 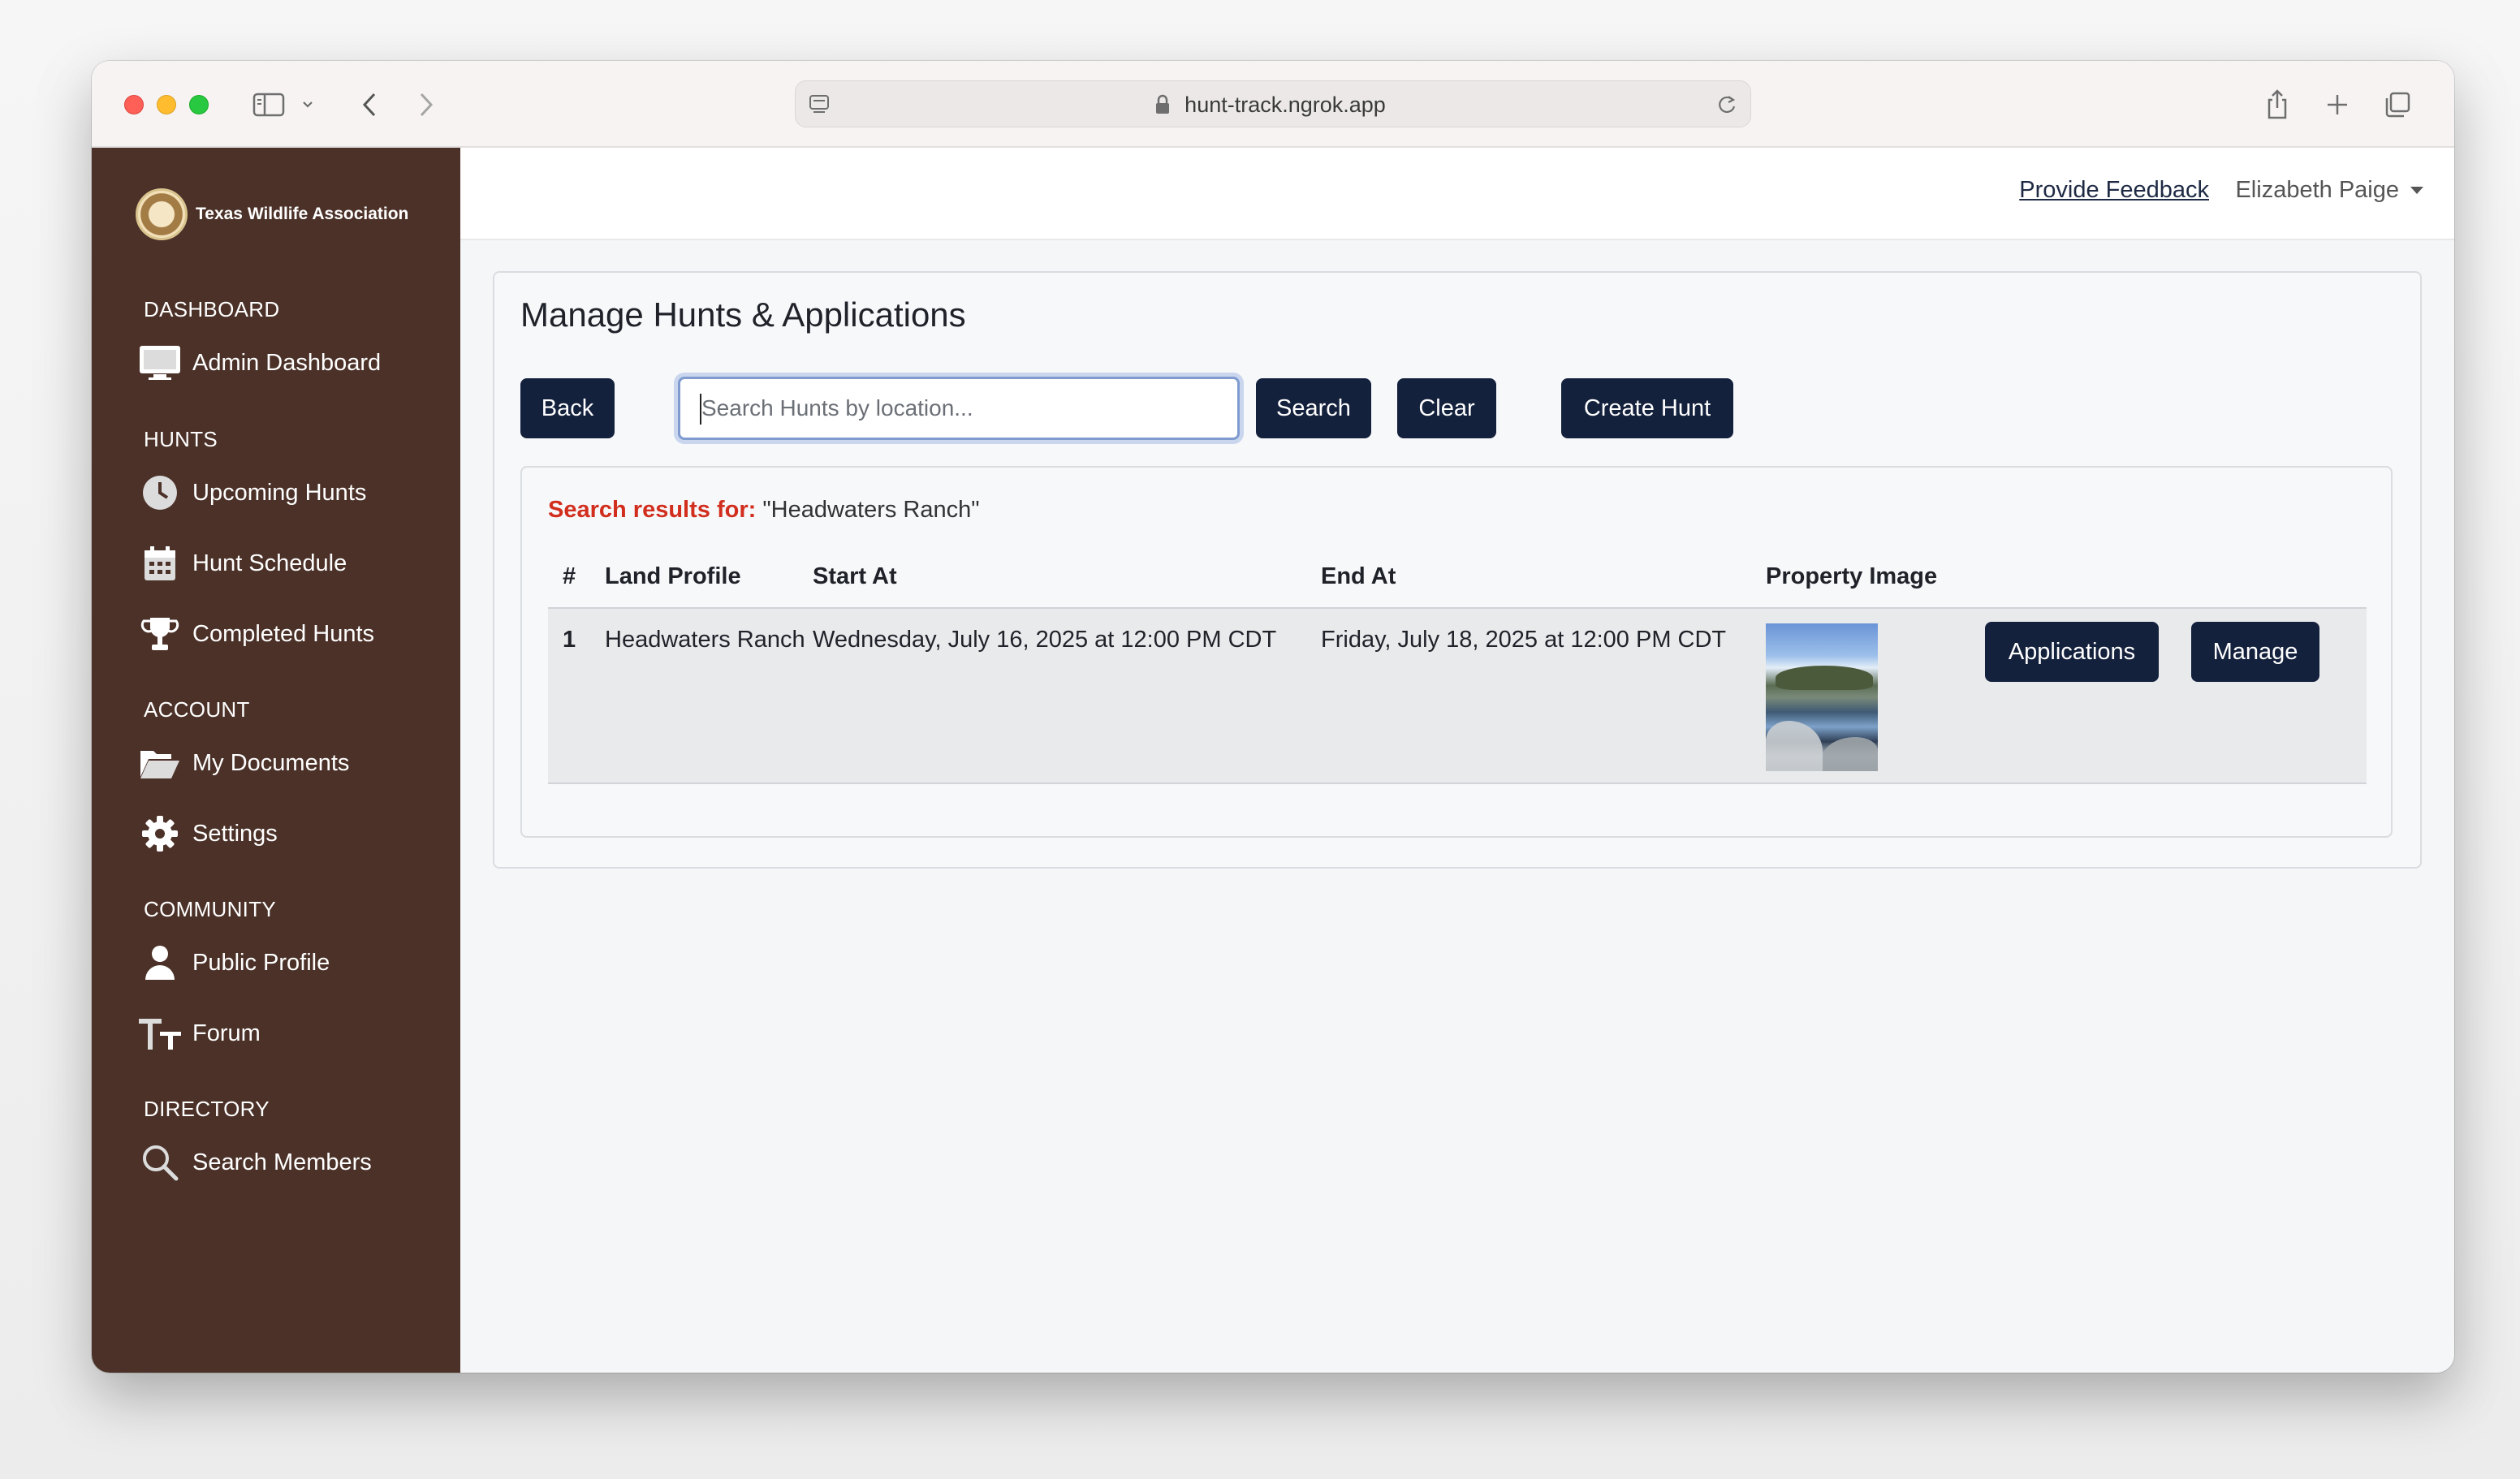 What do you see at coordinates (261, 962) in the screenshot?
I see `sidebar-item-label: Public Profile` at bounding box center [261, 962].